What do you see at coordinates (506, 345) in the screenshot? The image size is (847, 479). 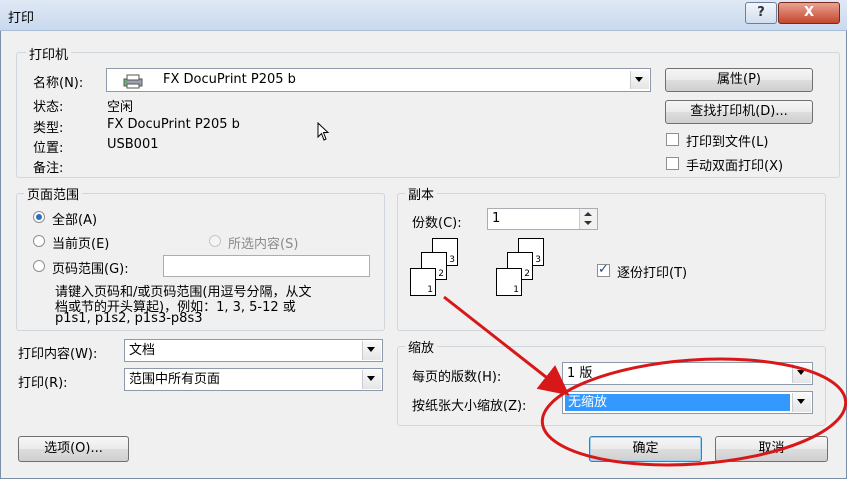 I see `annotation-arrow` at bounding box center [506, 345].